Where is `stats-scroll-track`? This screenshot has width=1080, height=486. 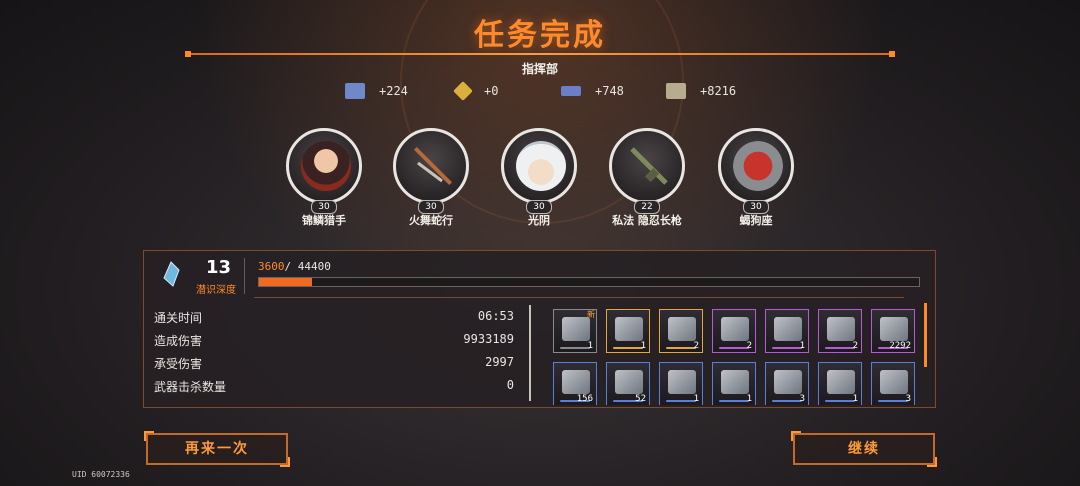 stats-scroll-track is located at coordinates (530, 353).